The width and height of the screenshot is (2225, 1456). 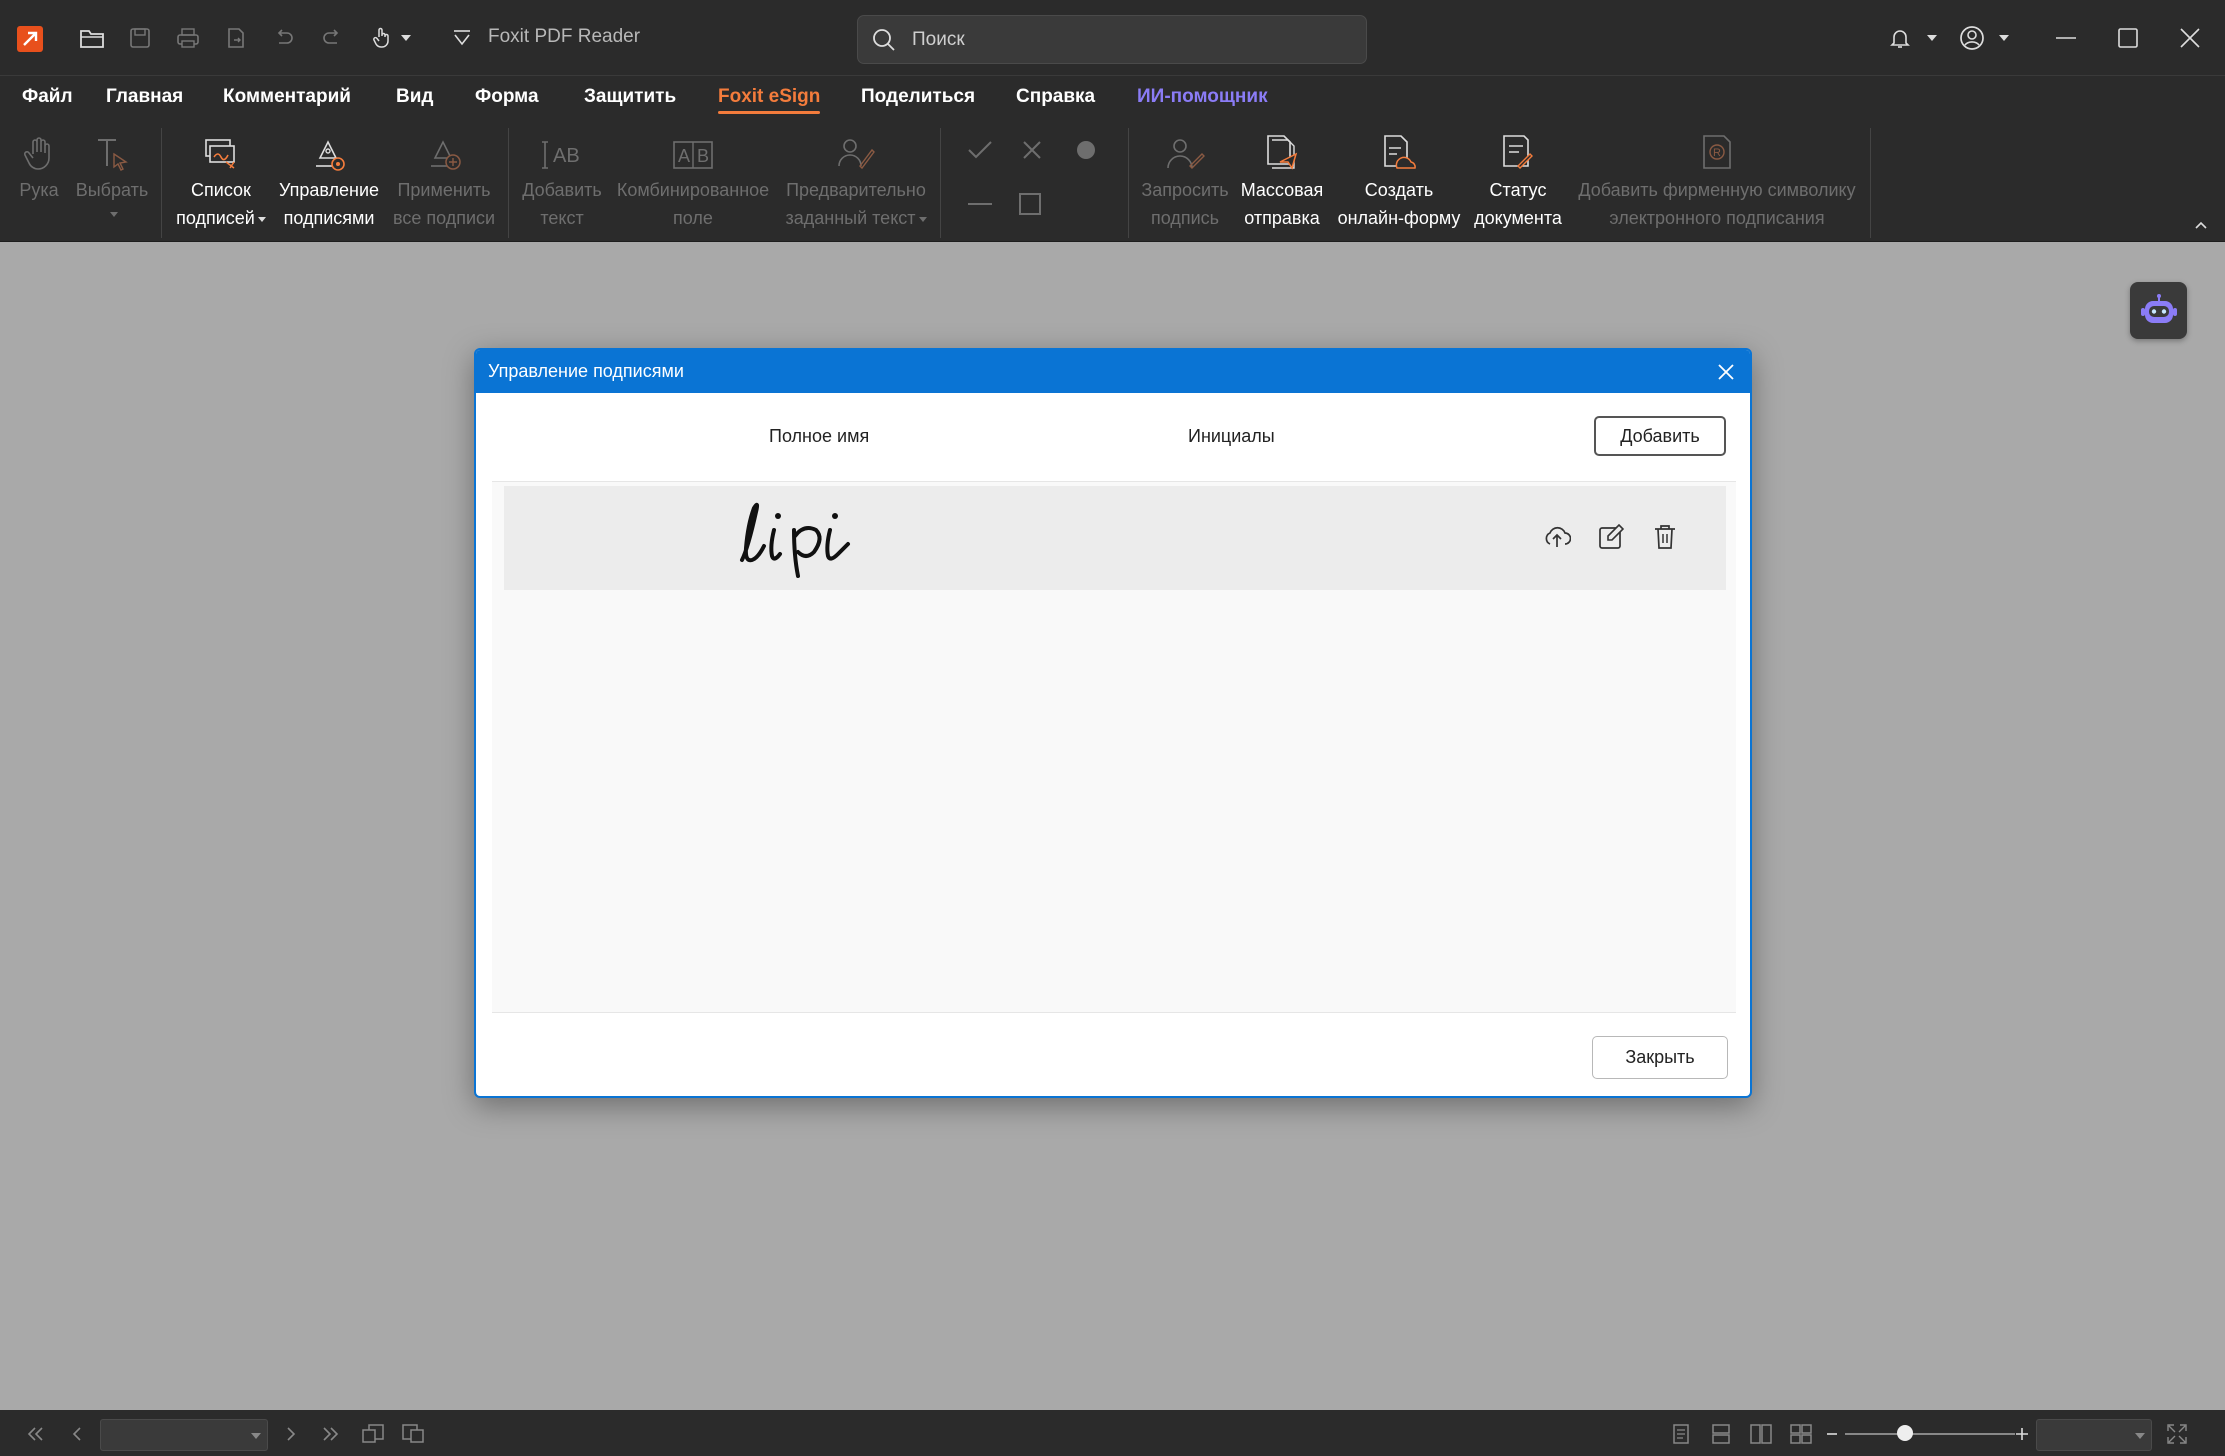 What do you see at coordinates (413, 1434) in the screenshot?
I see `next-view-icon` at bounding box center [413, 1434].